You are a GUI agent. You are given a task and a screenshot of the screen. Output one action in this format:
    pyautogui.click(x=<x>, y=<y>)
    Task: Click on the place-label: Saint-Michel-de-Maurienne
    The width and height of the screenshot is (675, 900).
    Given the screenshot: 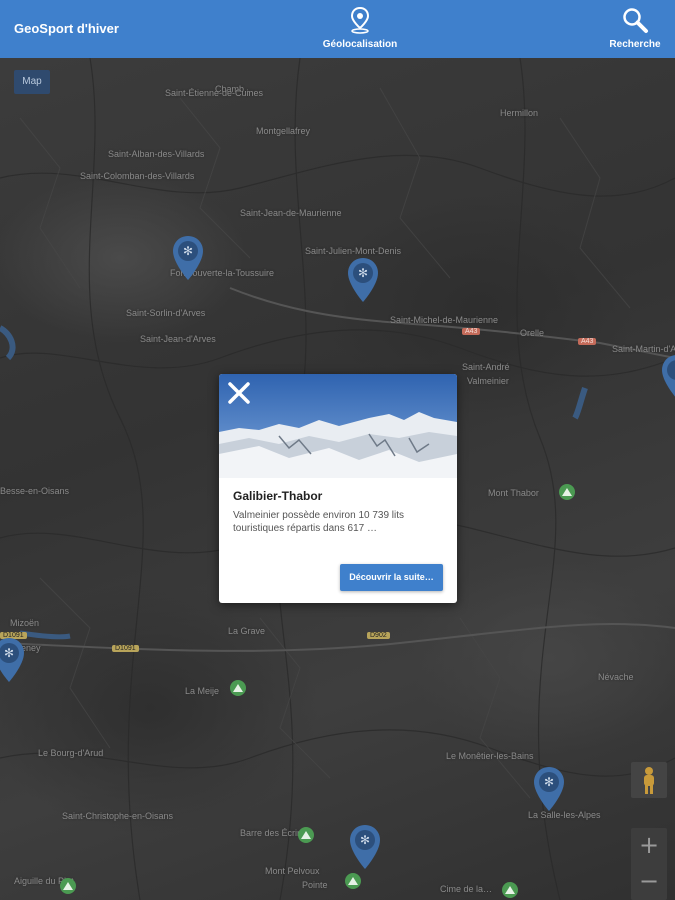 What is the action you would take?
    pyautogui.click(x=444, y=320)
    